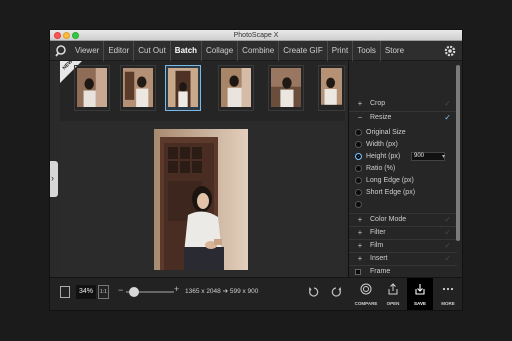  I want to click on filter-row: + Filter ✓, so click(403, 232).